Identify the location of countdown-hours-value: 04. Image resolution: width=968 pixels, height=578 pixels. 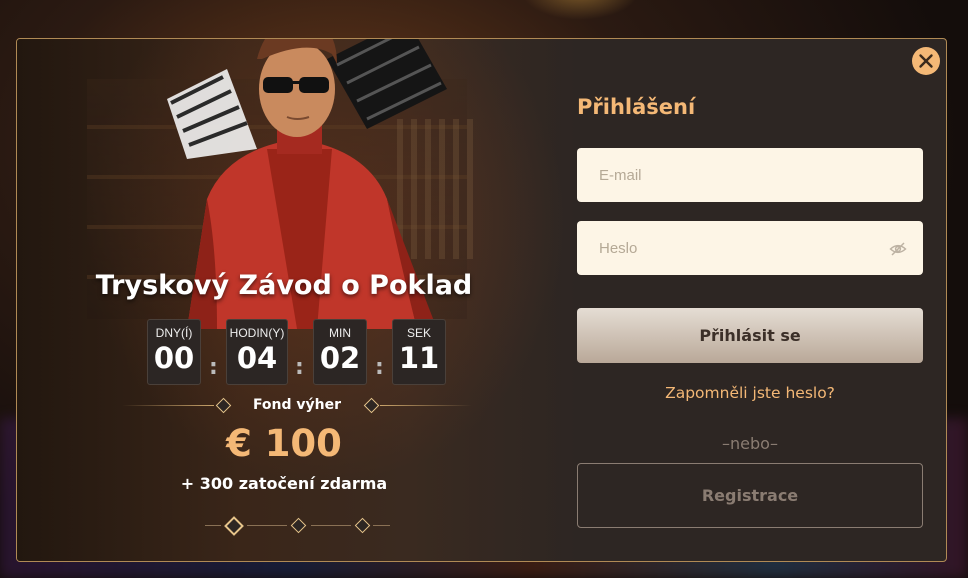
(257, 358).